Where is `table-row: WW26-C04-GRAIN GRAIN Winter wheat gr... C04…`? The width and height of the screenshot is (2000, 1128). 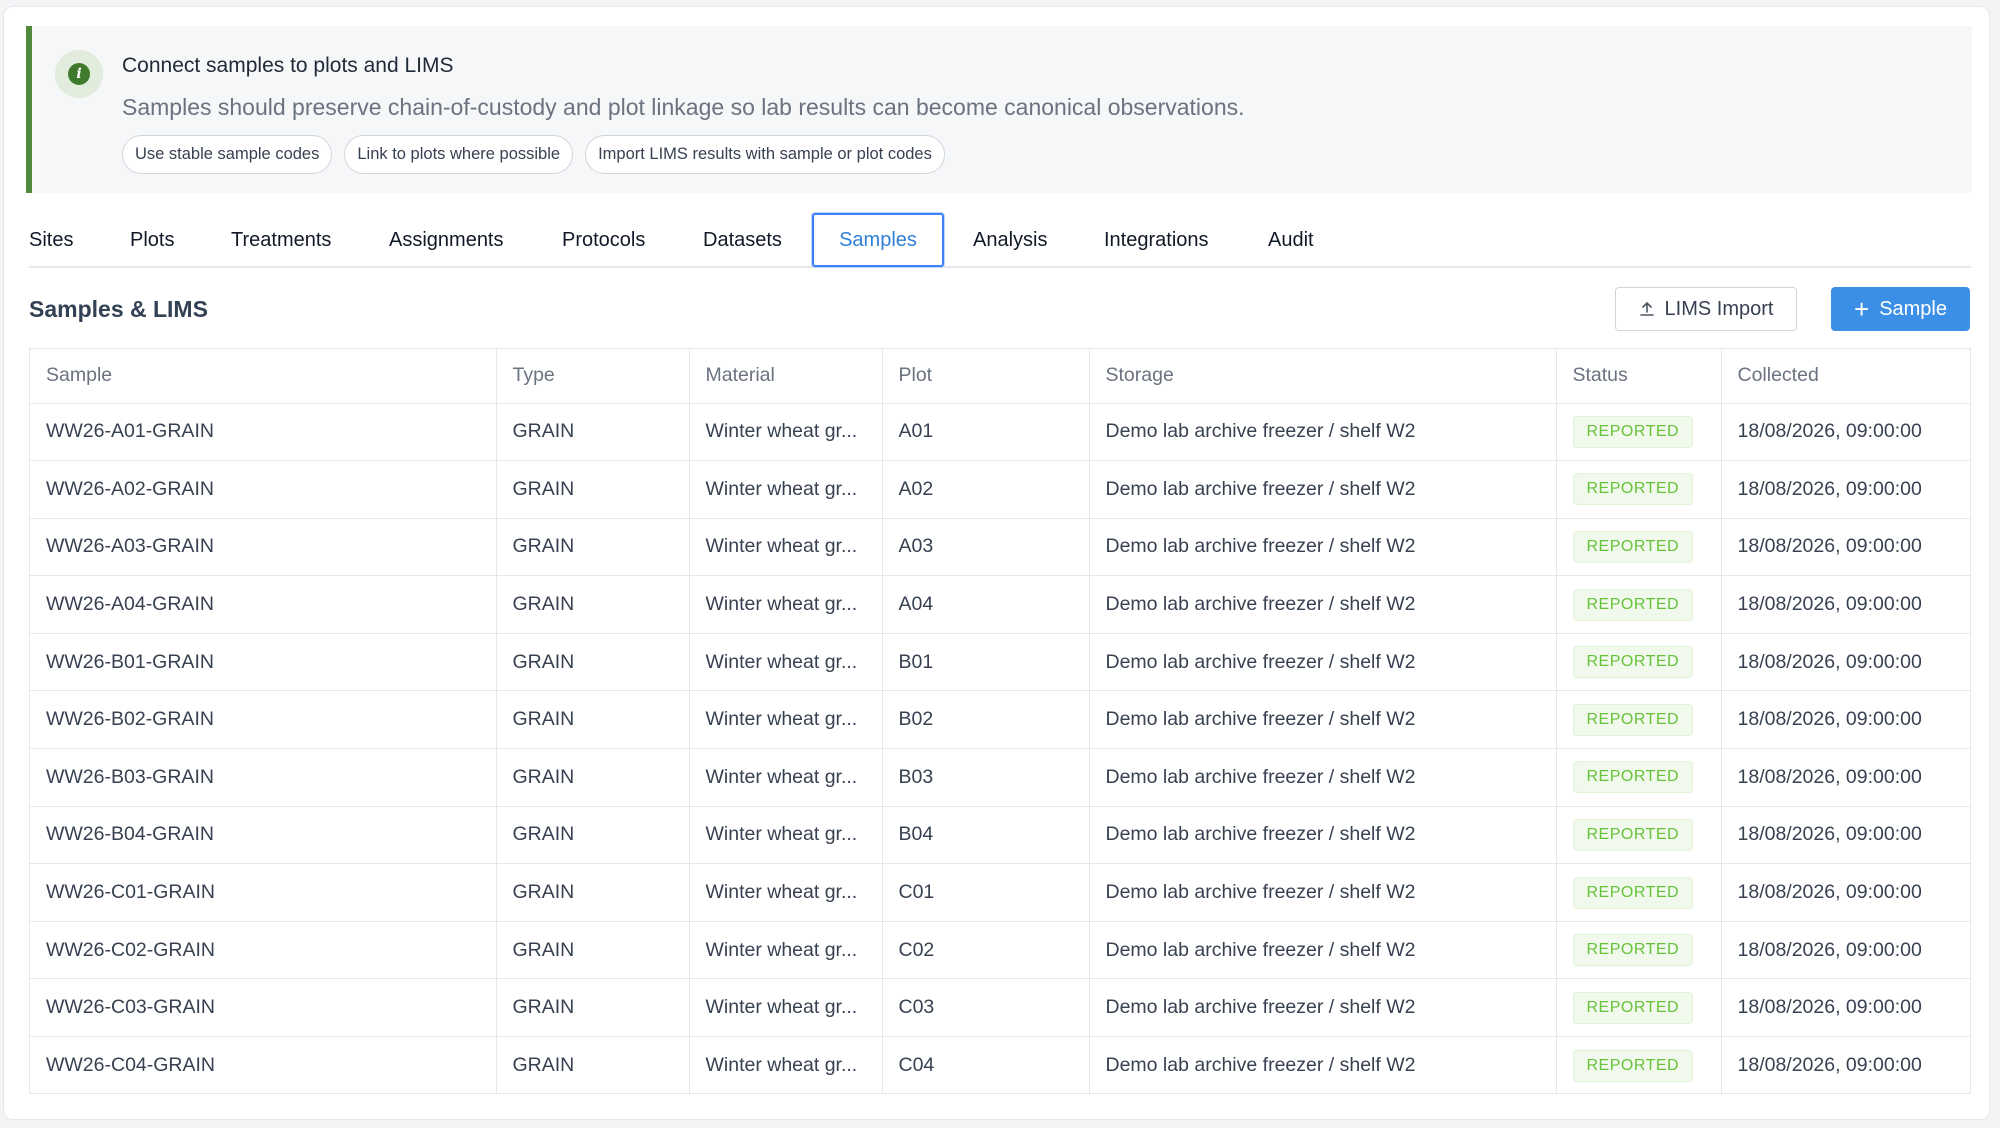 table-row: WW26-C04-GRAIN GRAIN Winter wheat gr... C04… is located at coordinates (1000, 1065).